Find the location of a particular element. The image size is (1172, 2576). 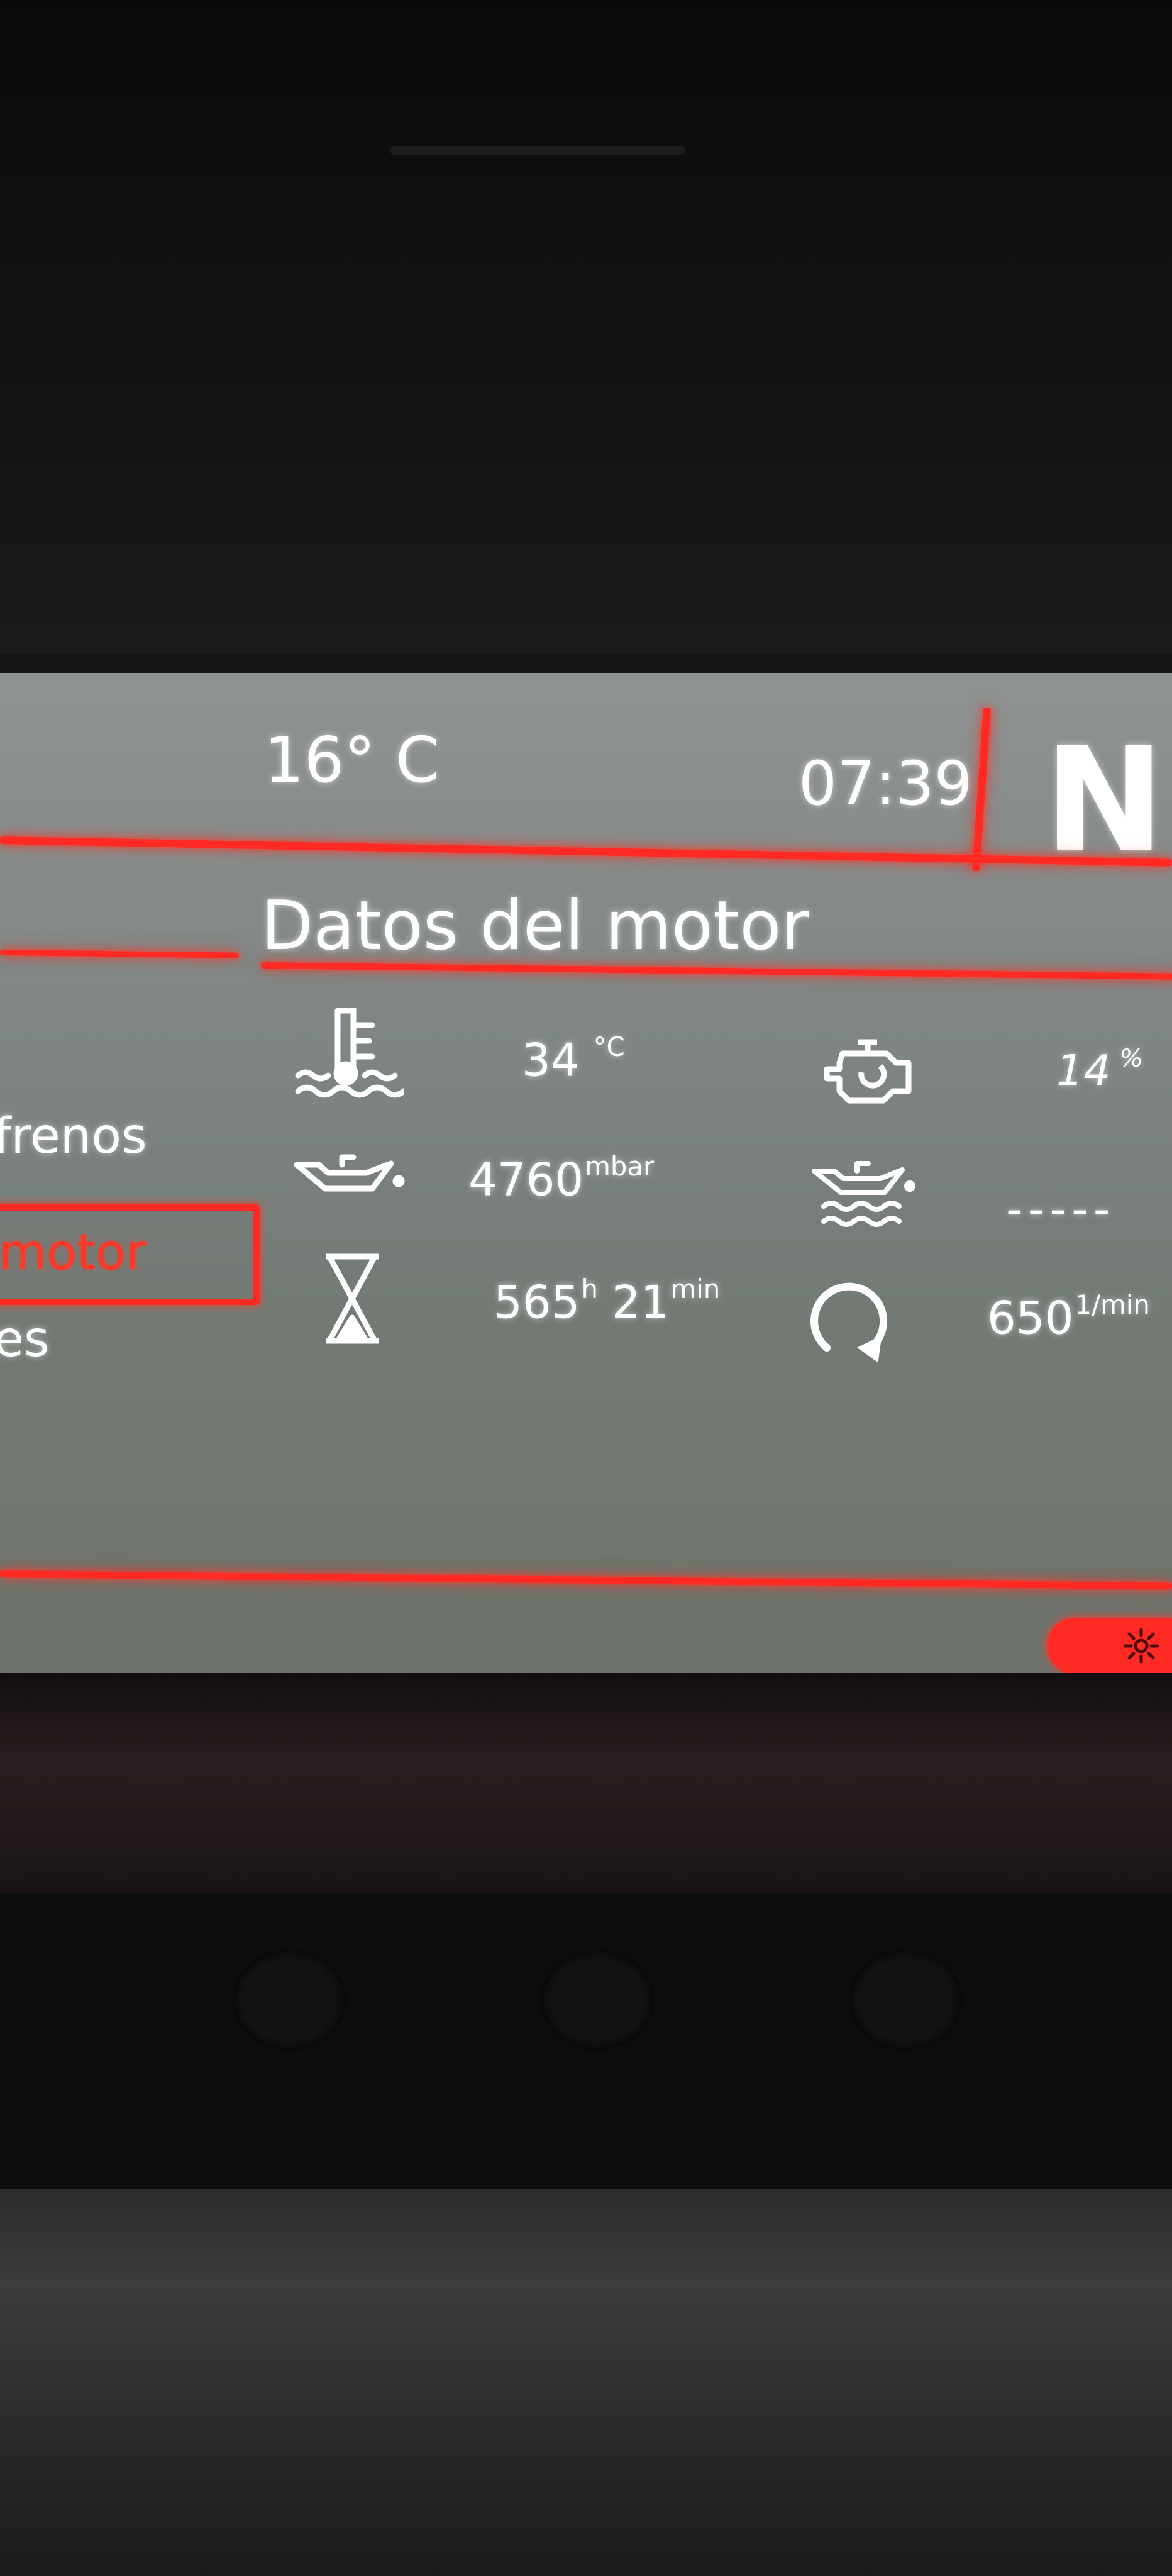

oil-pressure-number: 4760 is located at coordinates (526, 1179).